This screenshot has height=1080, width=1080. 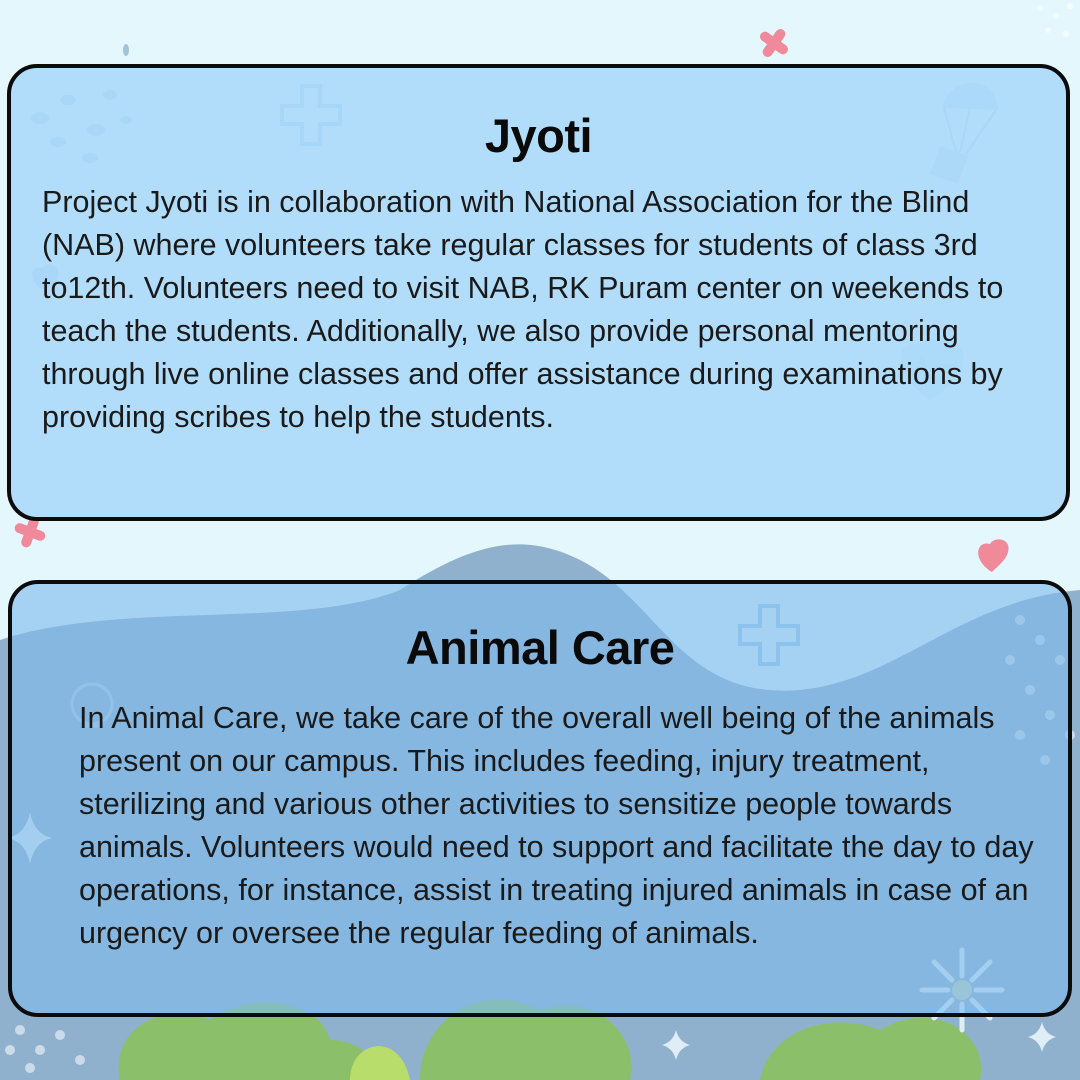 I want to click on card-title: Jyoti, so click(x=538, y=135).